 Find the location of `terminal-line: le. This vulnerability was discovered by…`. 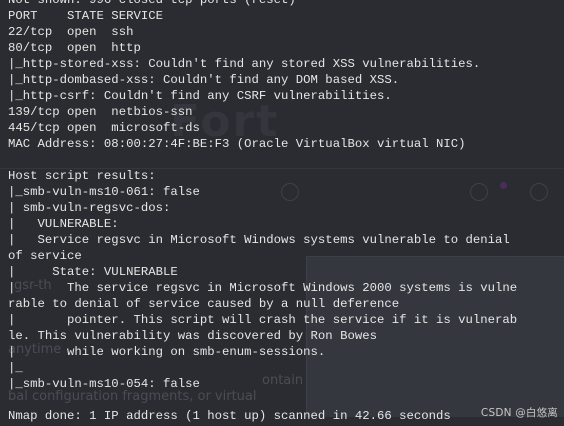

terminal-line: le. This vulnerability was discovered by… is located at coordinates (192, 336).